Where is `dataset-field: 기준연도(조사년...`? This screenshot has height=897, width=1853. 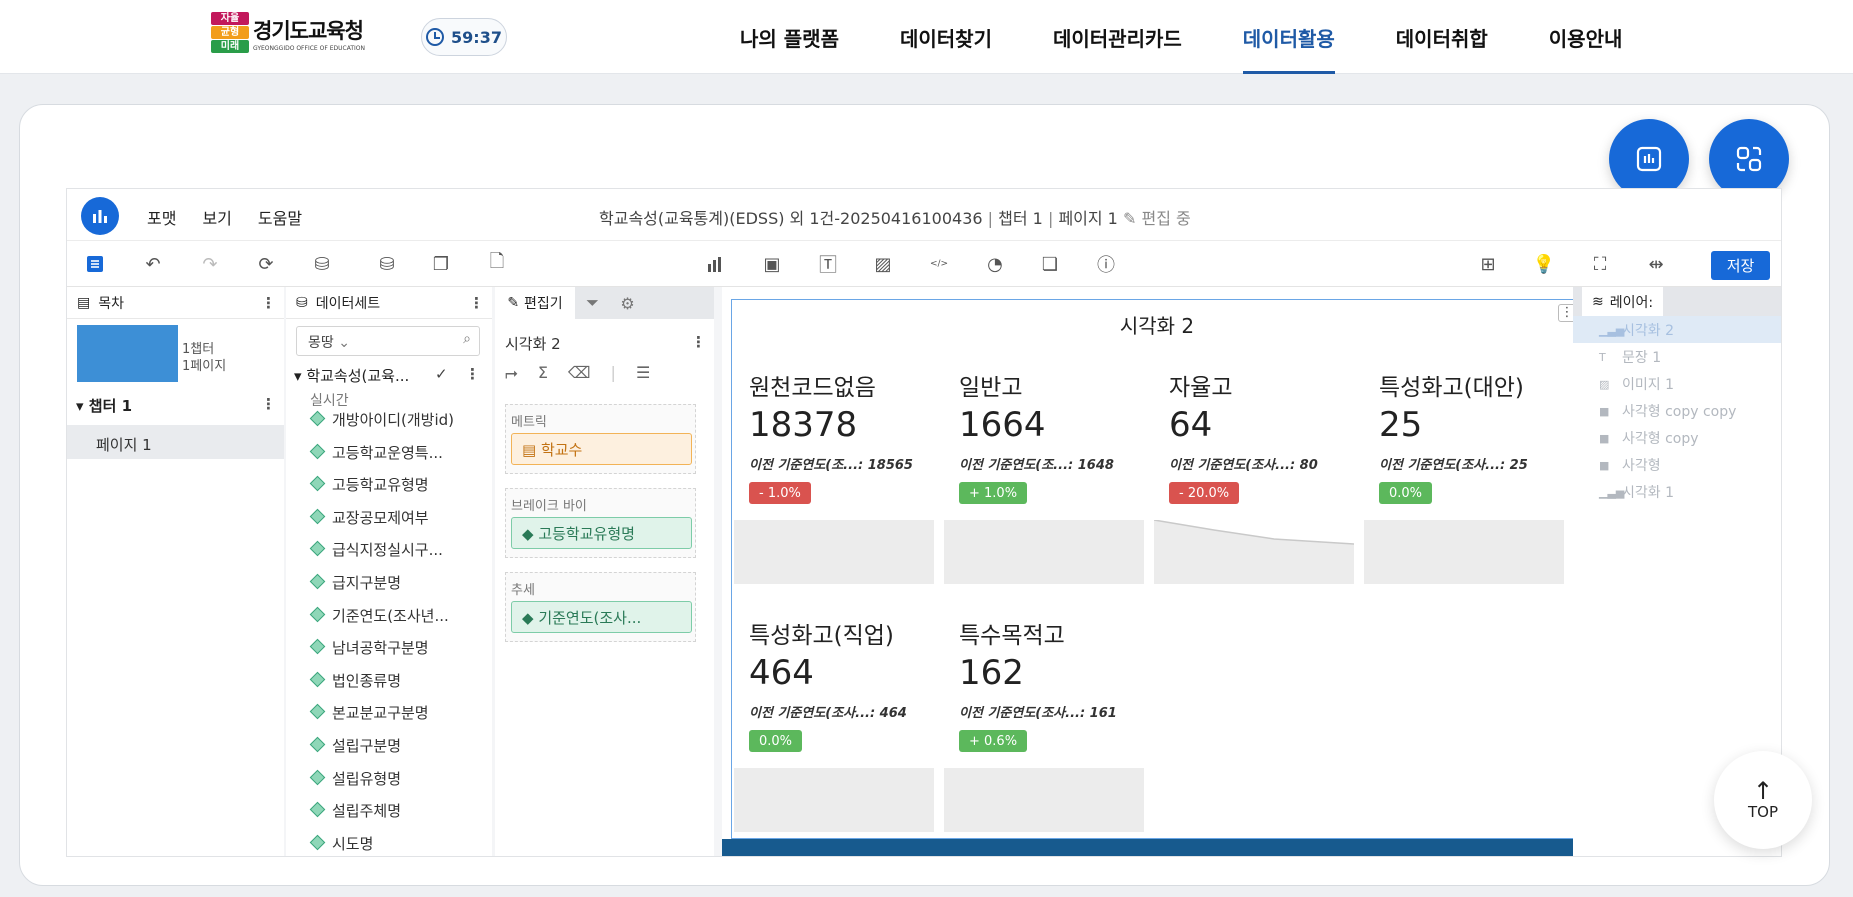
dataset-field: 기준연도(조사년... is located at coordinates (379, 615).